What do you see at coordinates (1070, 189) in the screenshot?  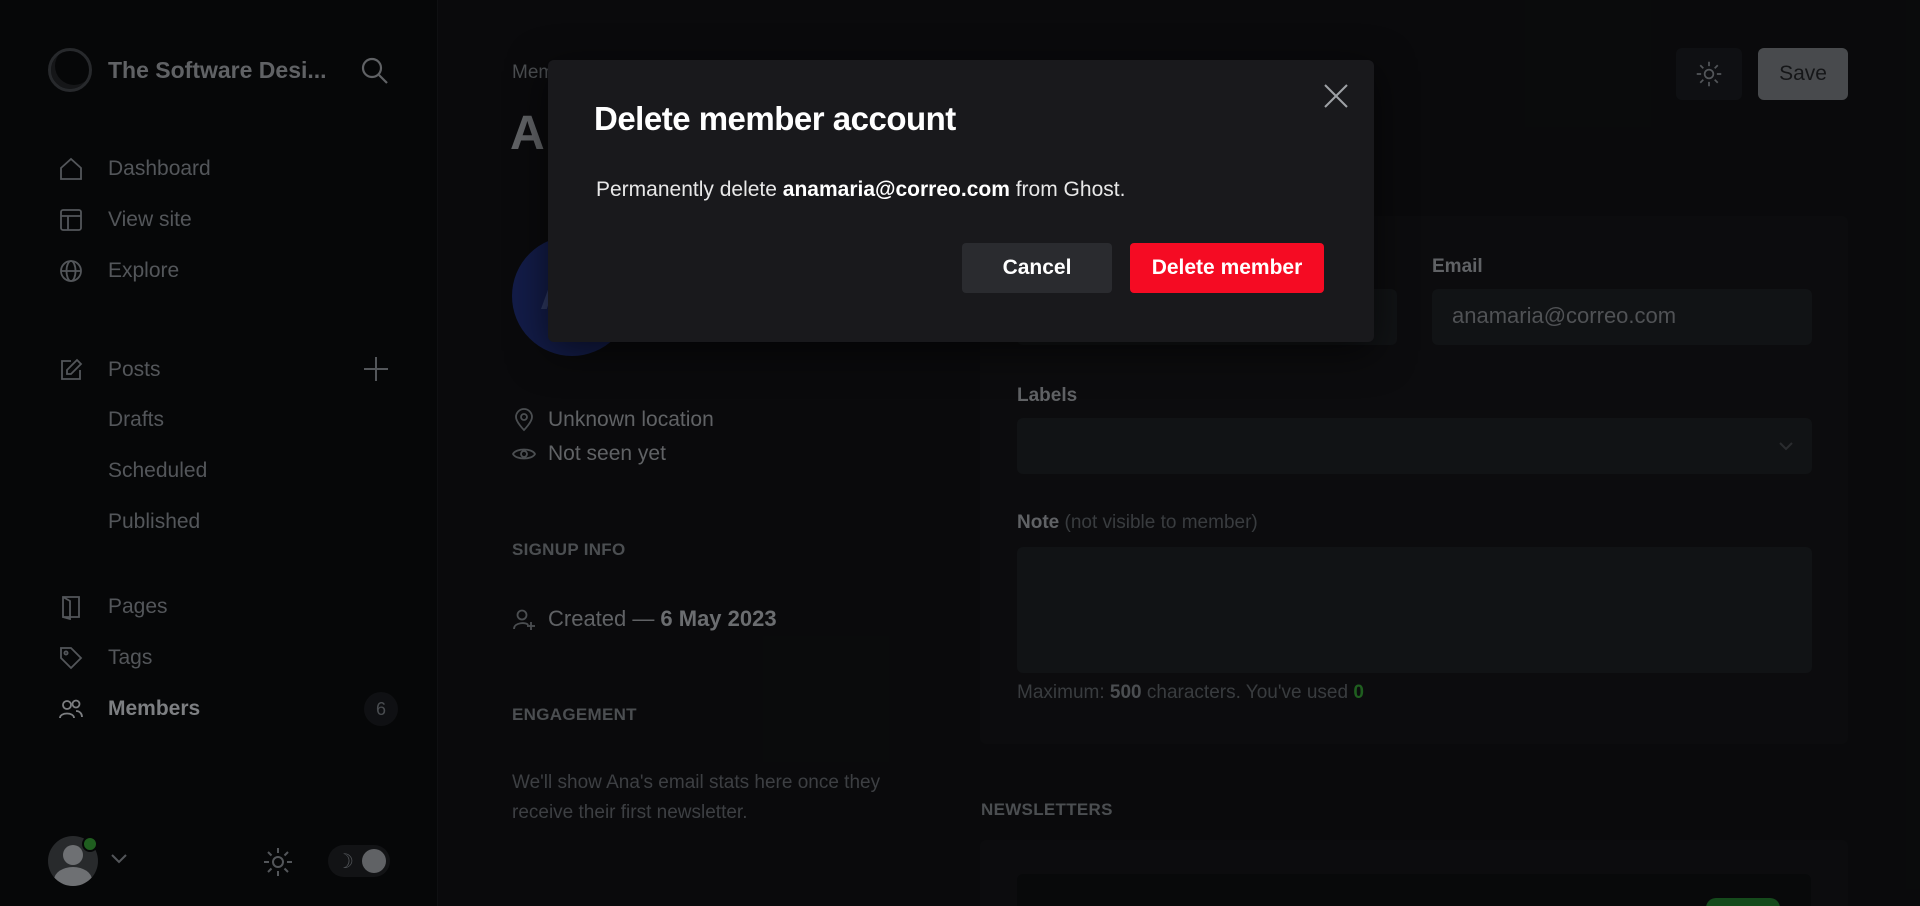 I see `modal-body-suffix: from Ghost.` at bounding box center [1070, 189].